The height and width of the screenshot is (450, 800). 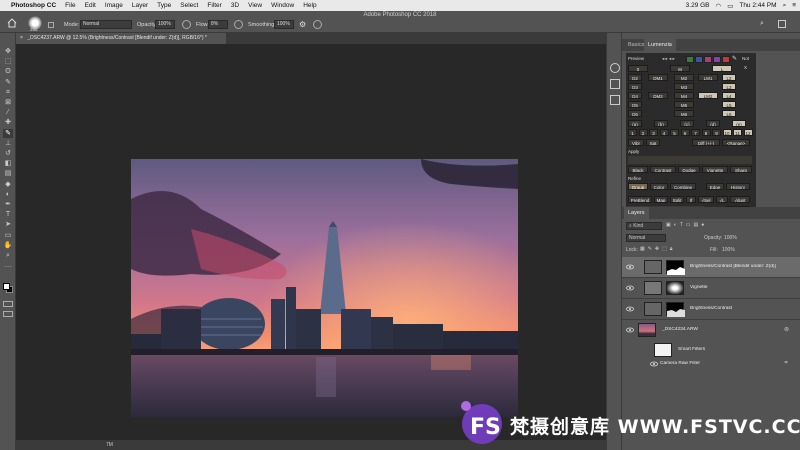 What do you see at coordinates (745, 58) in the screenshot?
I see `not-button: Not` at bounding box center [745, 58].